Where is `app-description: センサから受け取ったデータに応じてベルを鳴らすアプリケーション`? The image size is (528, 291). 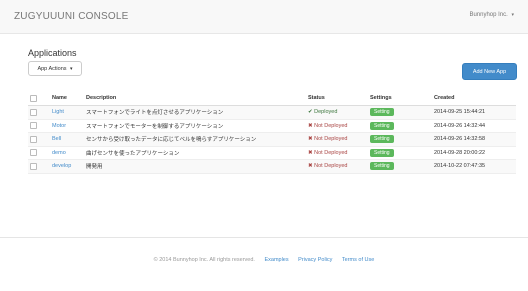
app-description: センサから受け取ったデータに応じてベルを鳴らすアプリケーション is located at coordinates (195, 139).